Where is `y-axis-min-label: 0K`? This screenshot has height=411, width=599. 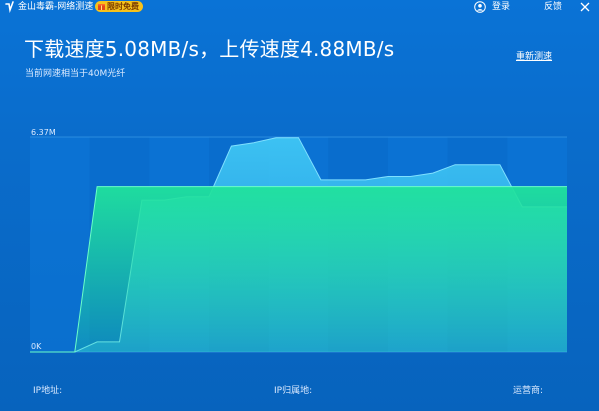
y-axis-min-label: 0K is located at coordinates (36, 346).